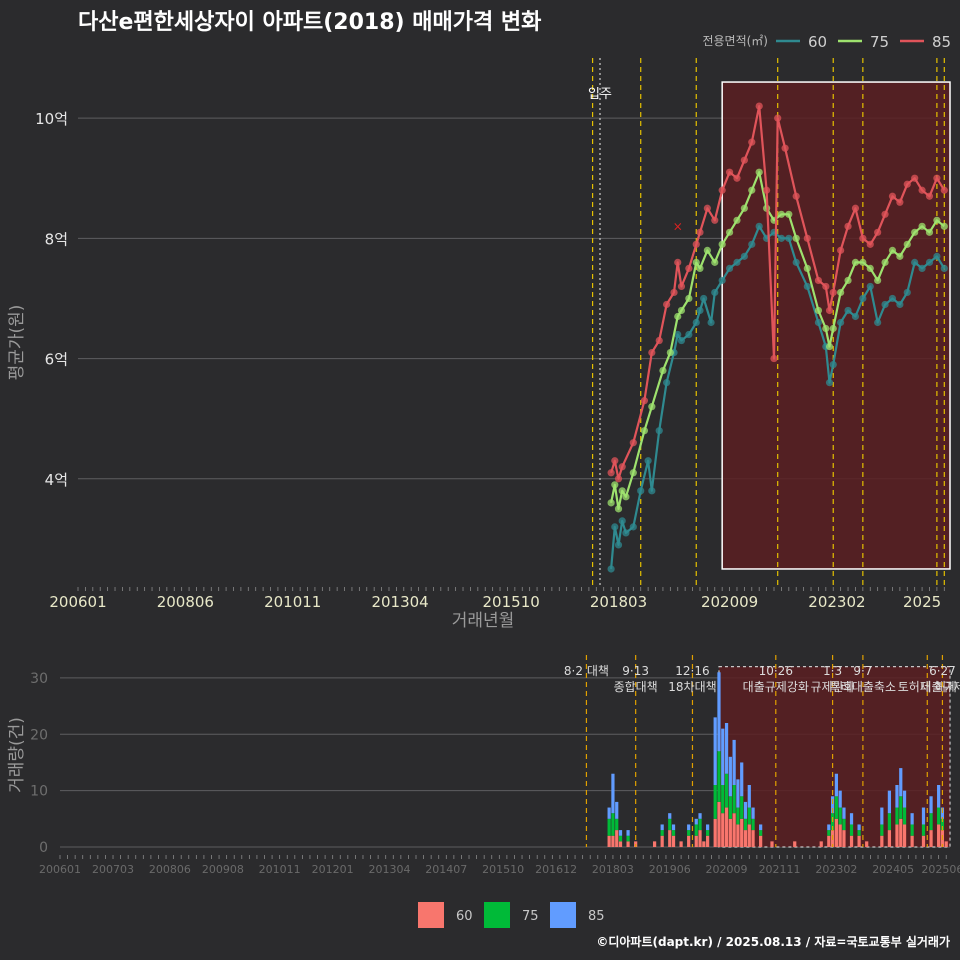 The height and width of the screenshot is (960, 960). Describe the element at coordinates (776, 687) in the screenshot. I see `bottom-event-label: 대출규제강화` at that location.